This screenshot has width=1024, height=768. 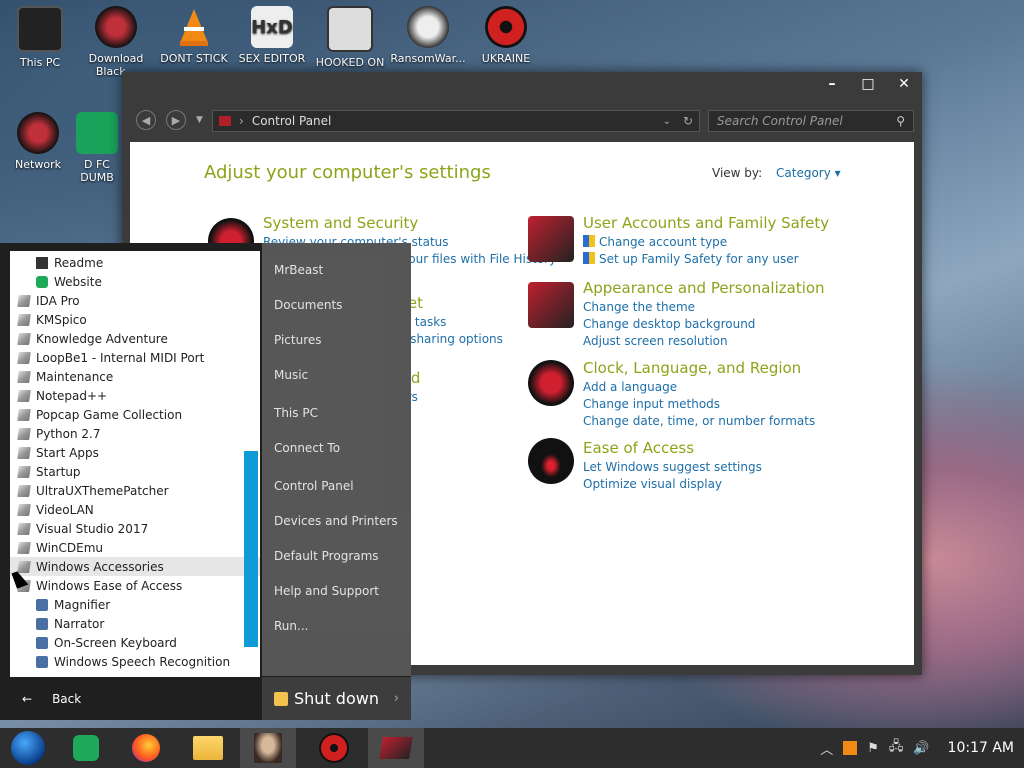 What do you see at coordinates (850, 748) in the screenshot?
I see `tray-app-icon` at bounding box center [850, 748].